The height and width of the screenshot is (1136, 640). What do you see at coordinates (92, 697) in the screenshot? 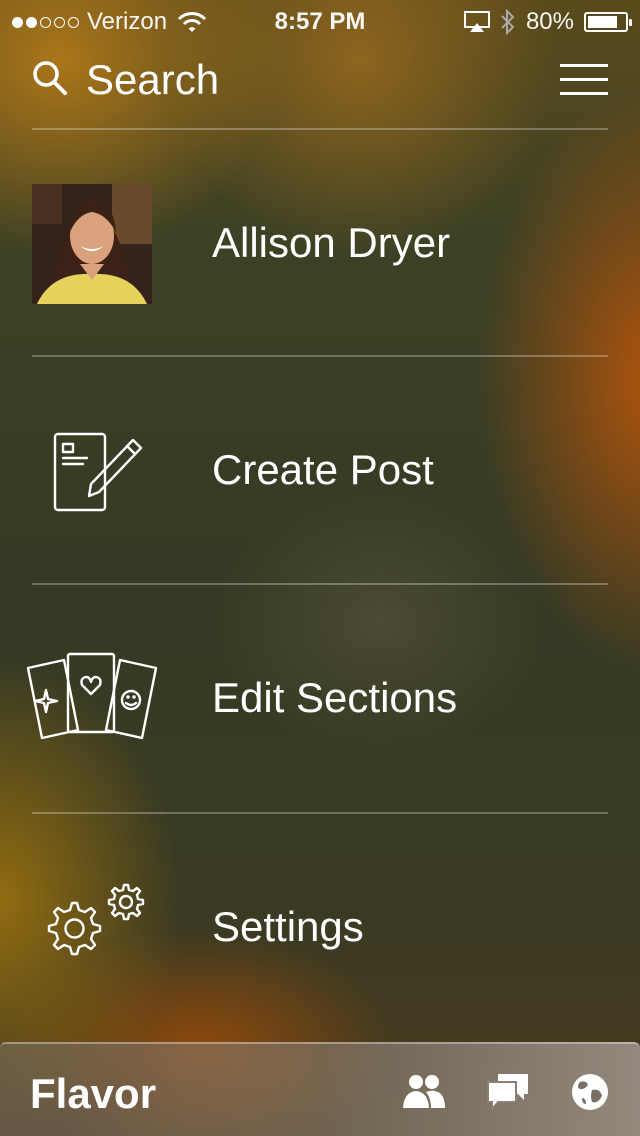
I see `sections-cards-icon` at bounding box center [92, 697].